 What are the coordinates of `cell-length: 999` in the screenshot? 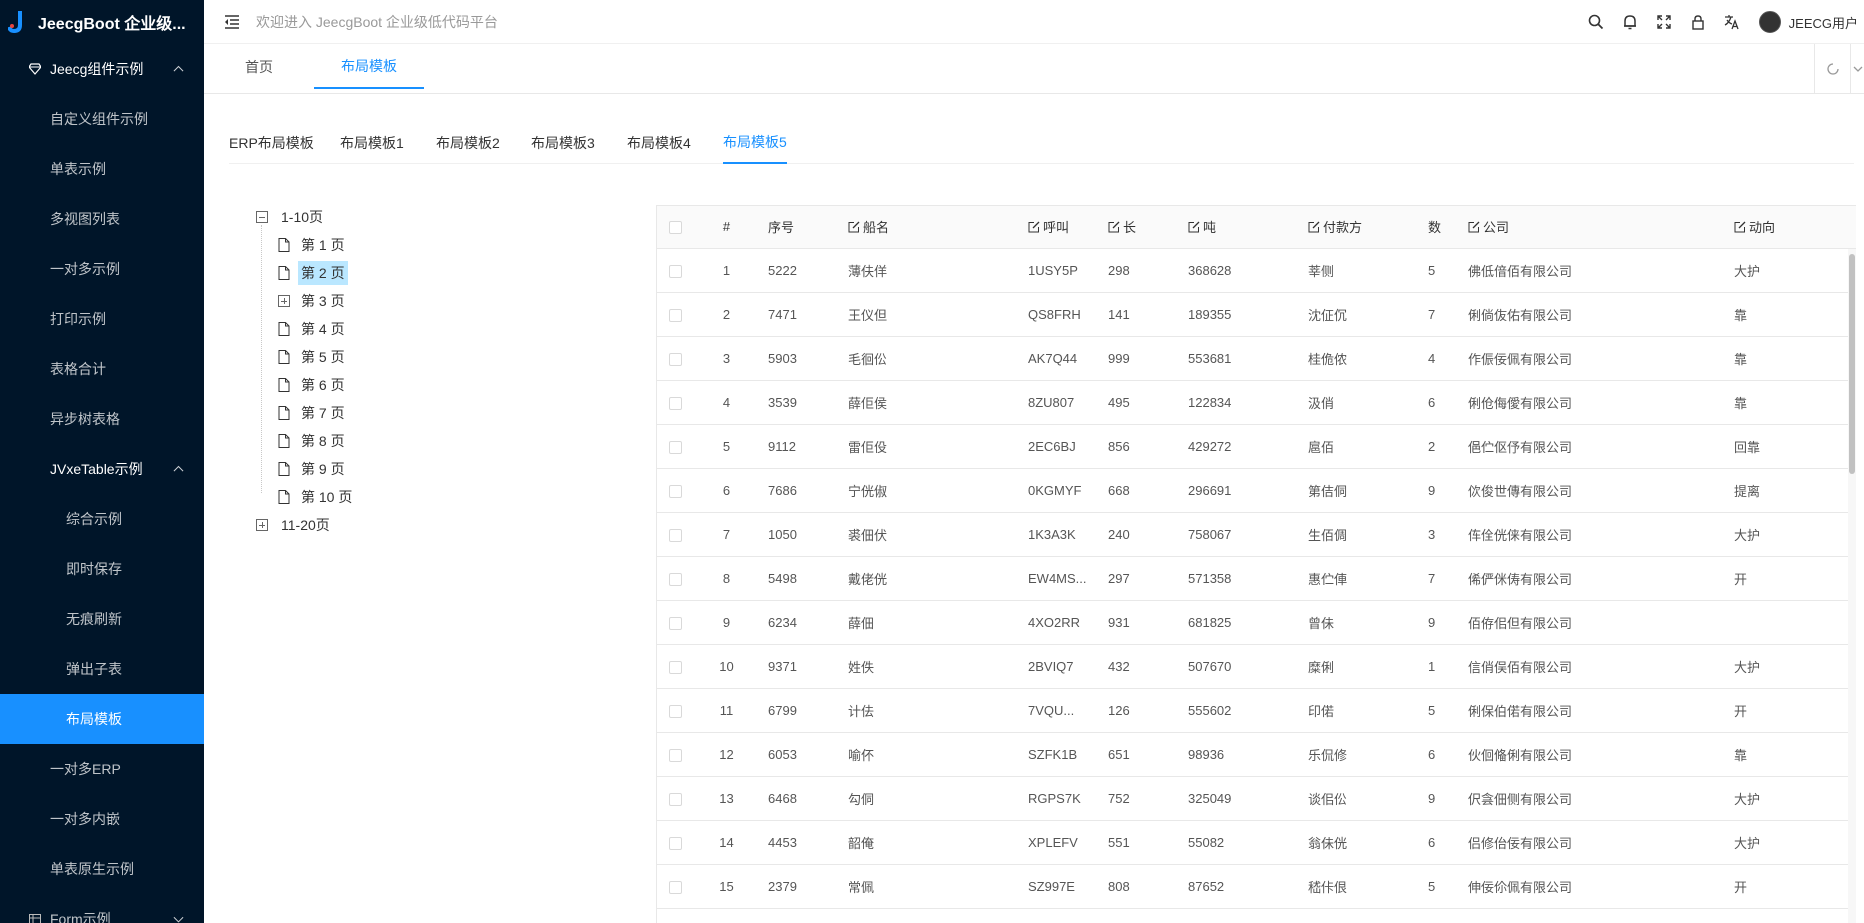 It's located at (1140, 358).